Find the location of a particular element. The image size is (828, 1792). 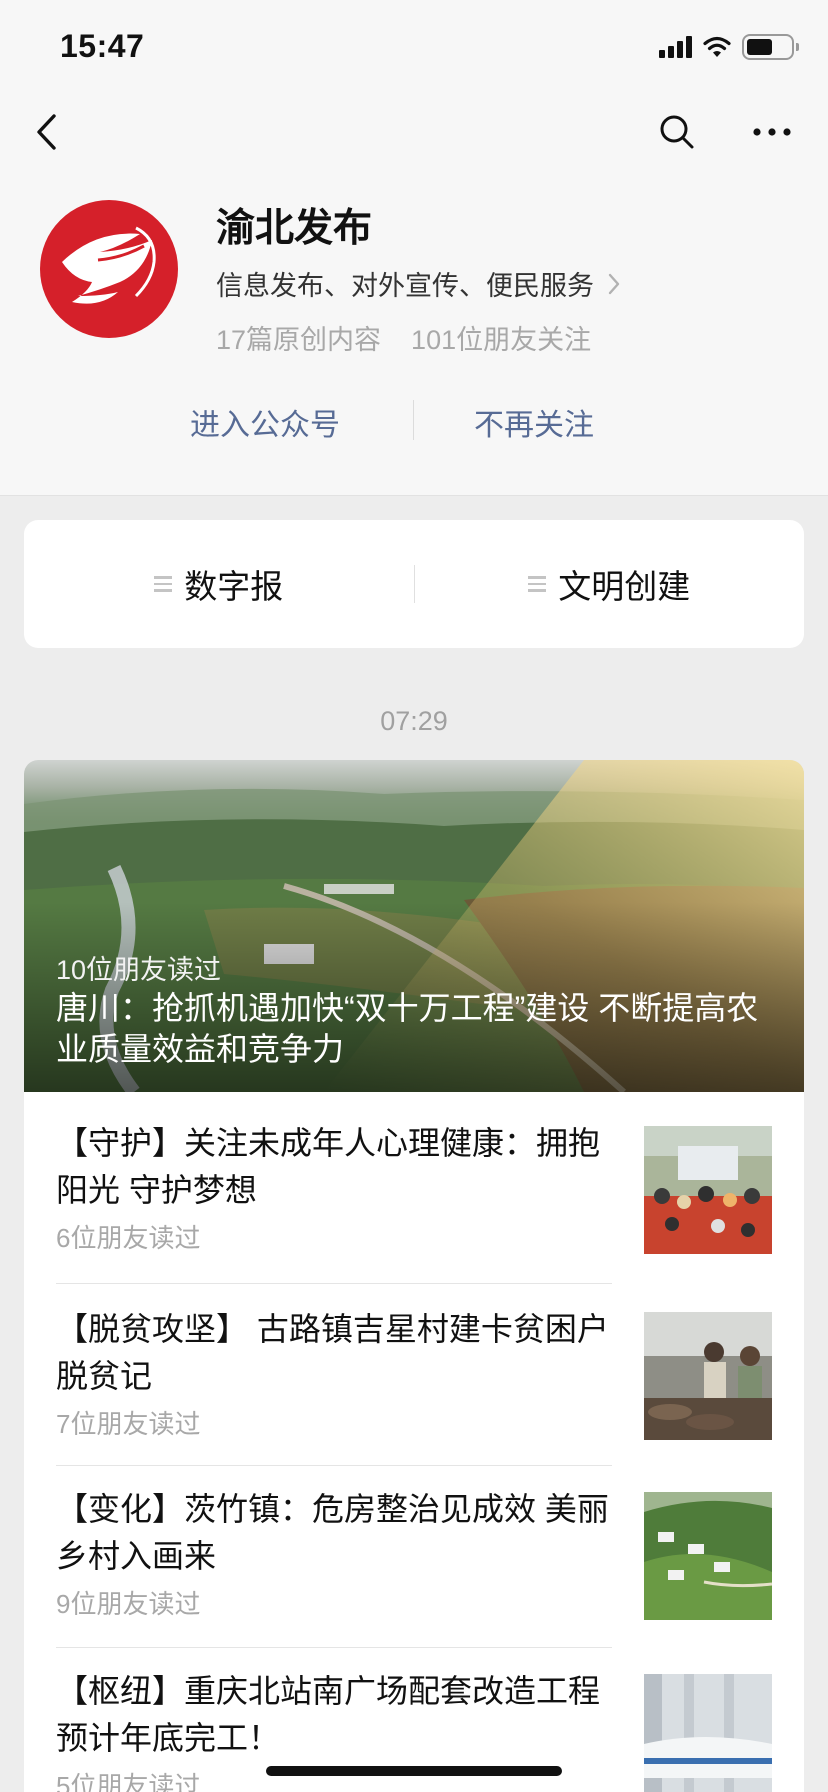

status-icons is located at coordinates (729, 47).